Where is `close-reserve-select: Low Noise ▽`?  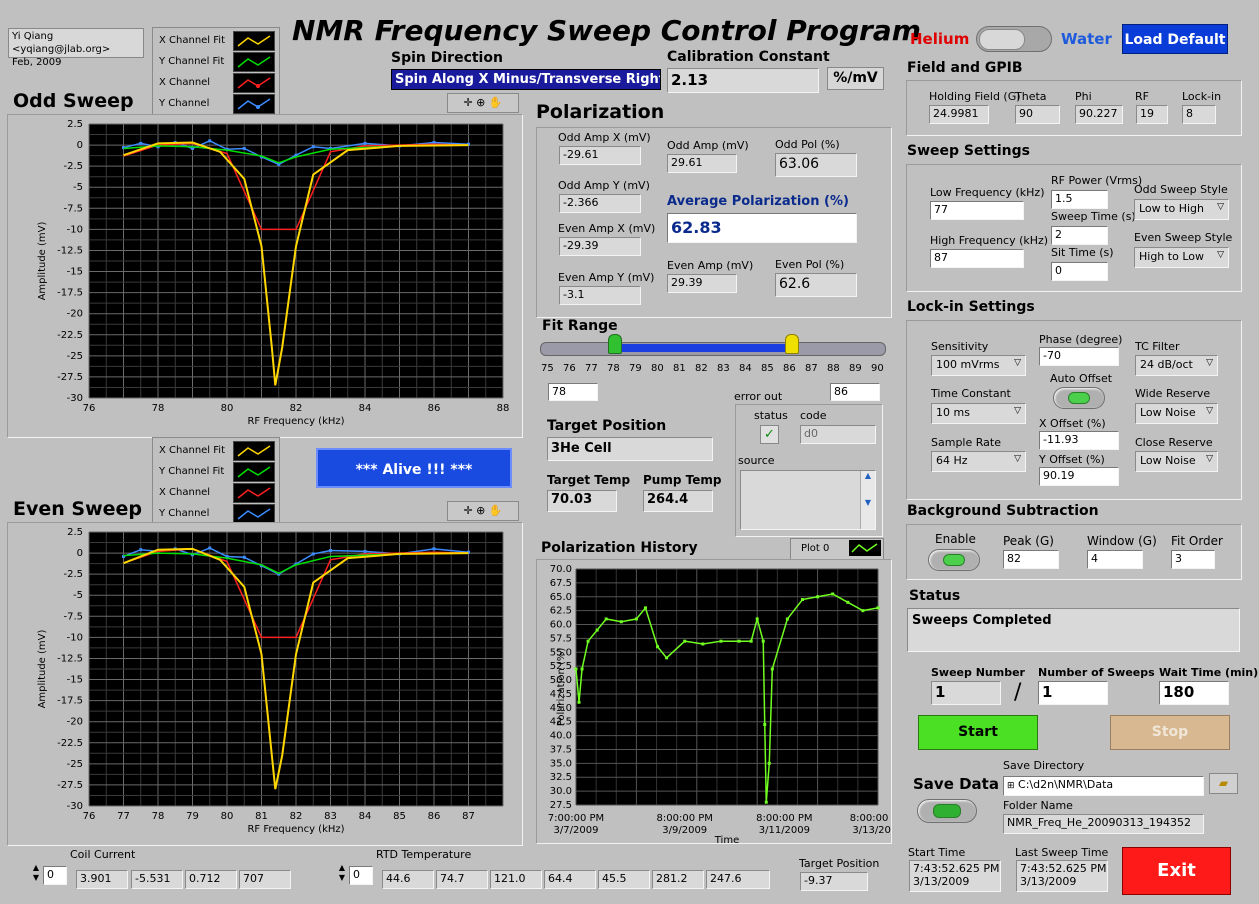 close-reserve-select: Low Noise ▽ is located at coordinates (1176, 461).